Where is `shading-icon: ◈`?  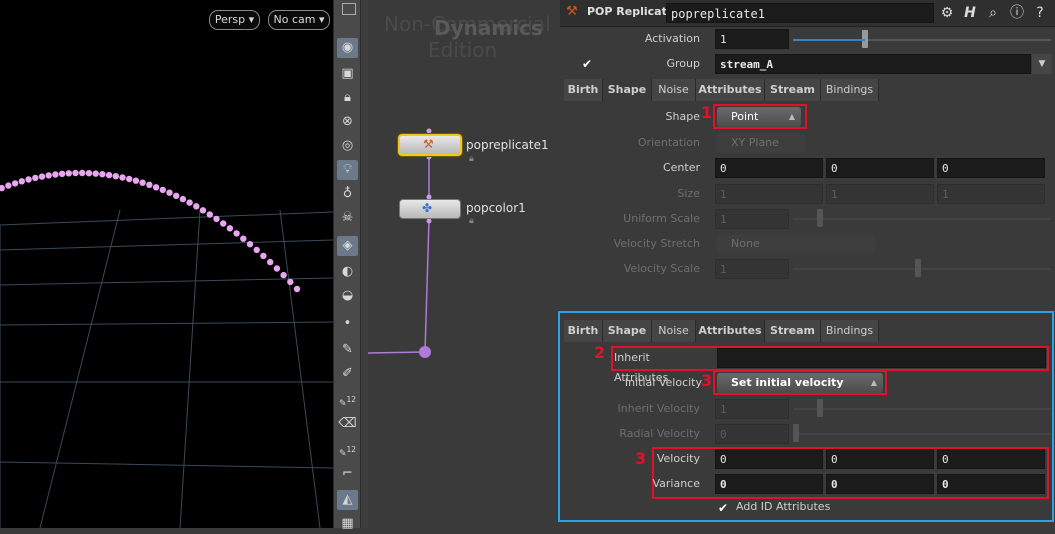
shading-icon: ◈ is located at coordinates (347, 246).